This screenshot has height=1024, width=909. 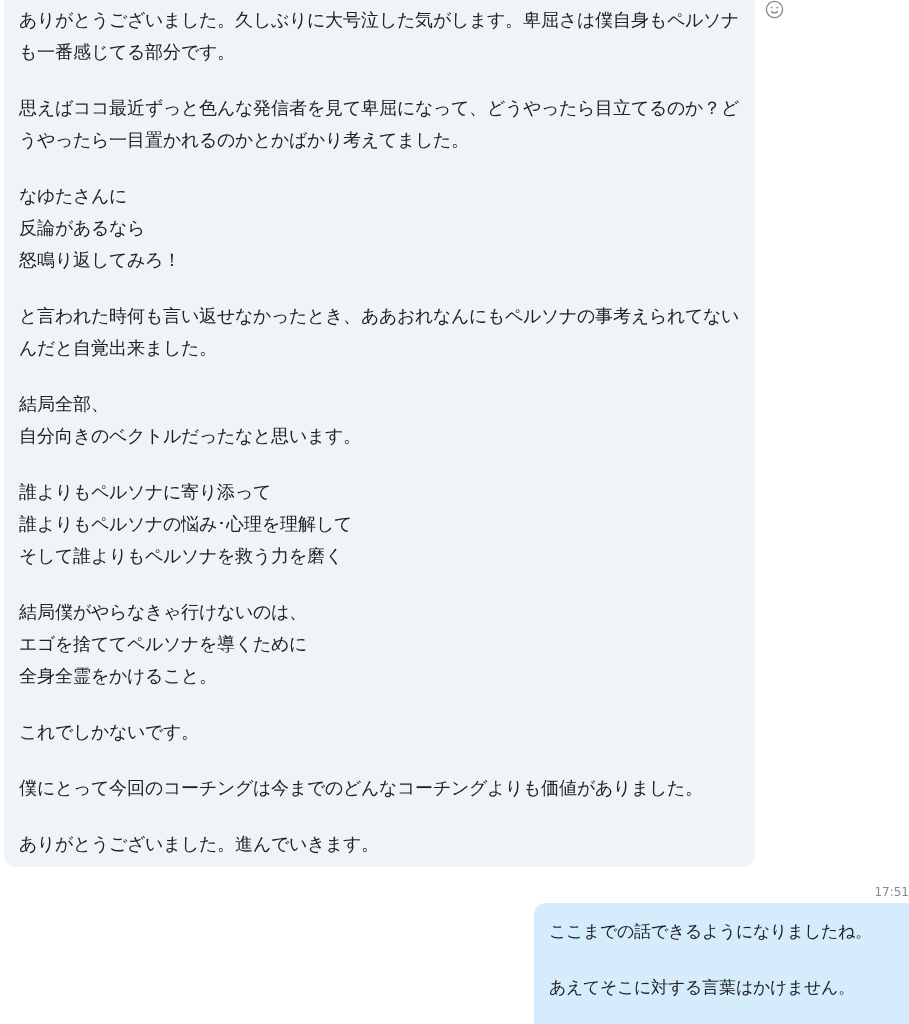 What do you see at coordinates (186, 524) in the screenshot?
I see `message-text: 誰よりもペルソナの悩み･心理を理解して` at bounding box center [186, 524].